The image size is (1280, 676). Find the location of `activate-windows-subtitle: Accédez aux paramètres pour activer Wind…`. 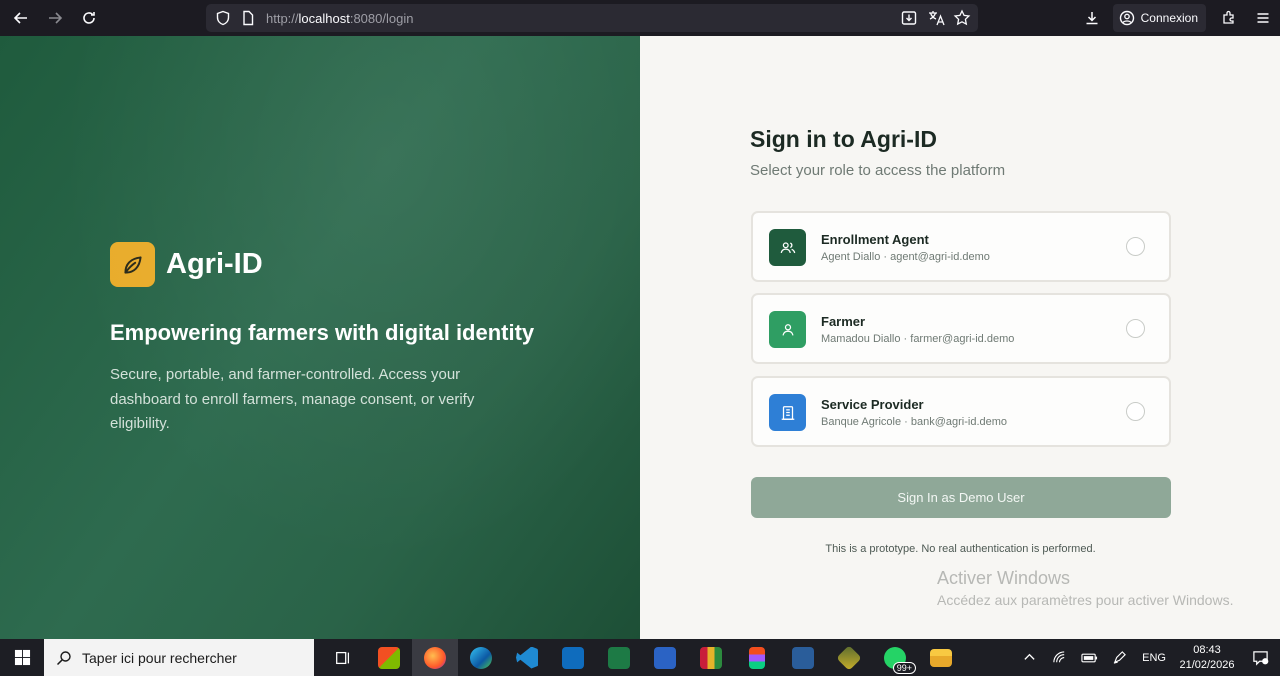

activate-windows-subtitle: Accédez aux paramètres pour activer Wind… is located at coordinates (1085, 600).